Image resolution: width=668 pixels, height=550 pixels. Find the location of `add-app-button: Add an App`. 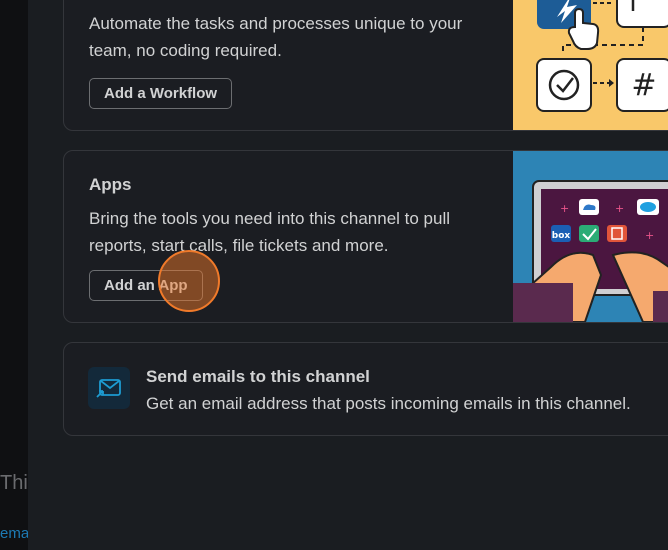

add-app-button: Add an App is located at coordinates (146, 285).